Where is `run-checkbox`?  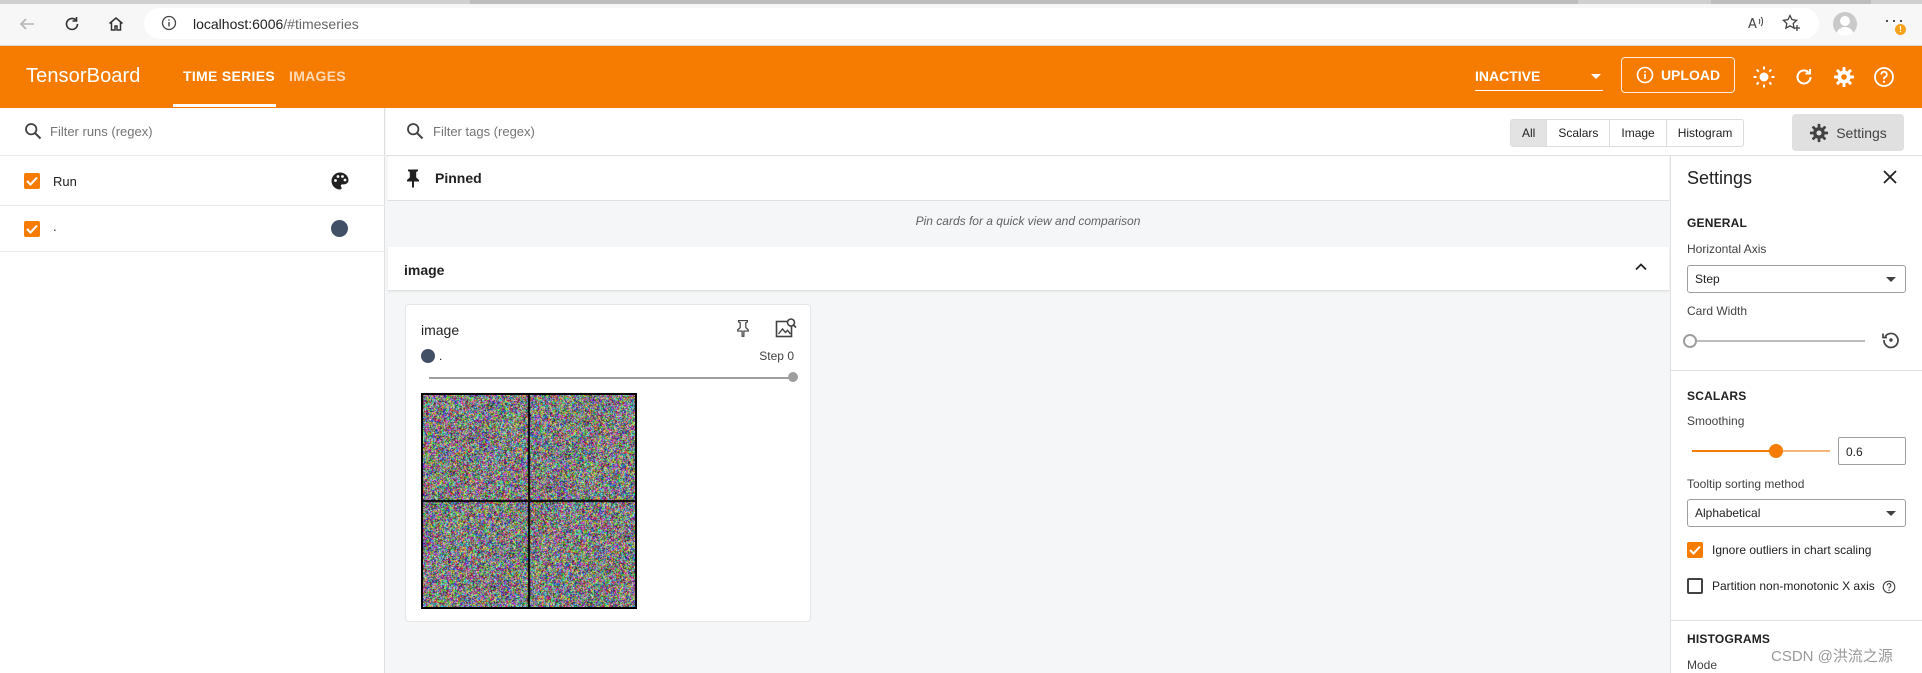 run-checkbox is located at coordinates (32, 229).